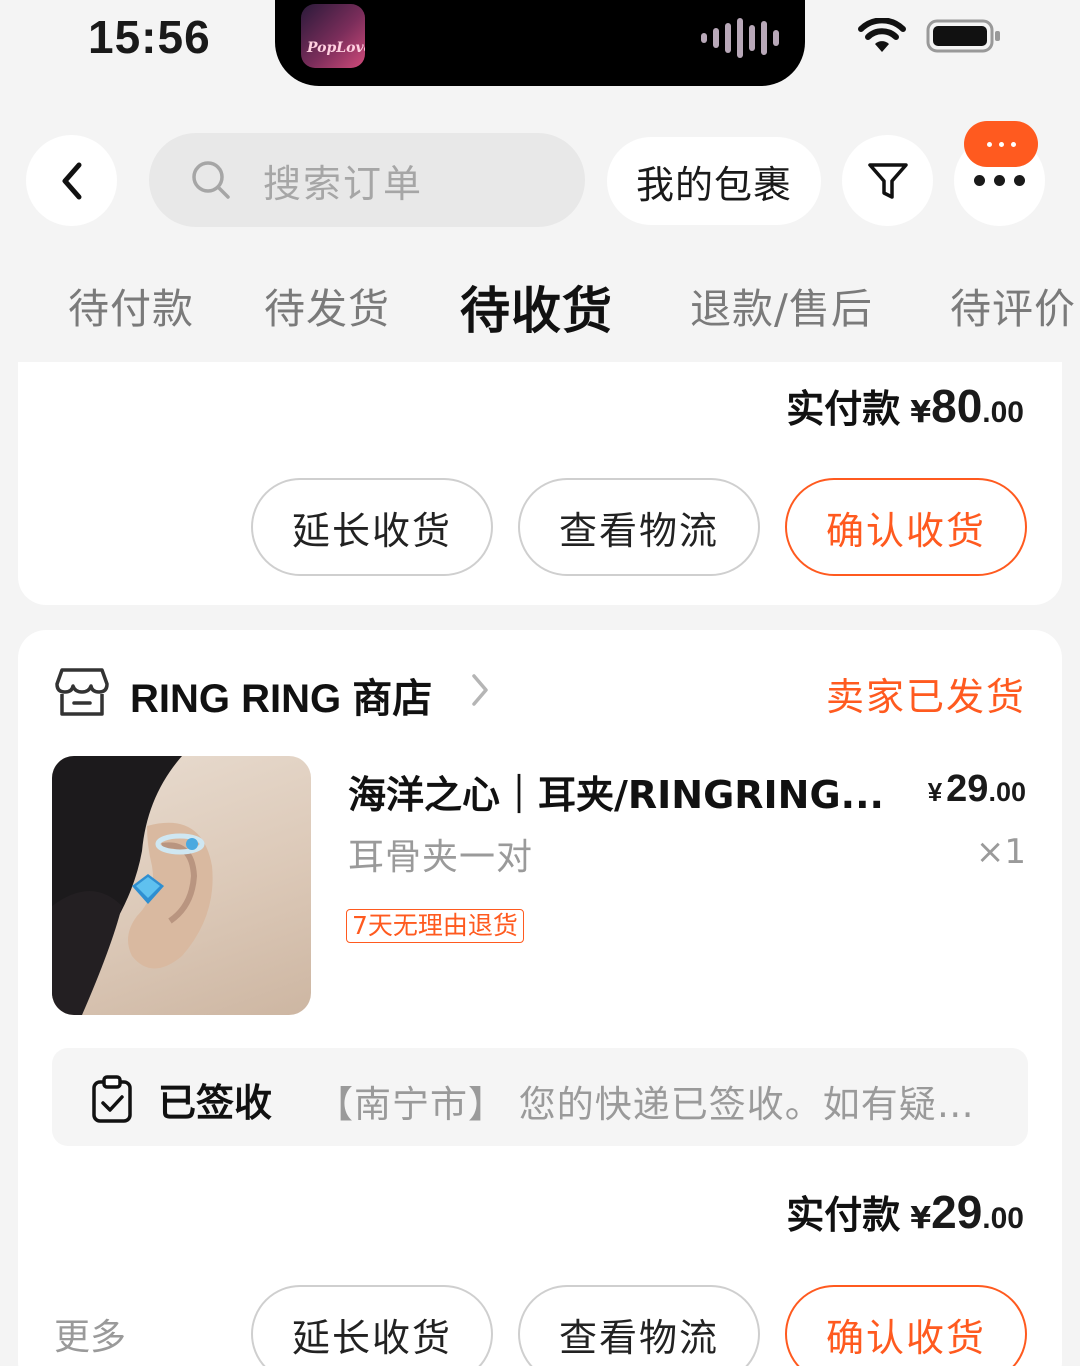 Image resolution: width=1080 pixels, height=1366 pixels. I want to click on price-currency: ¥, so click(935, 792).